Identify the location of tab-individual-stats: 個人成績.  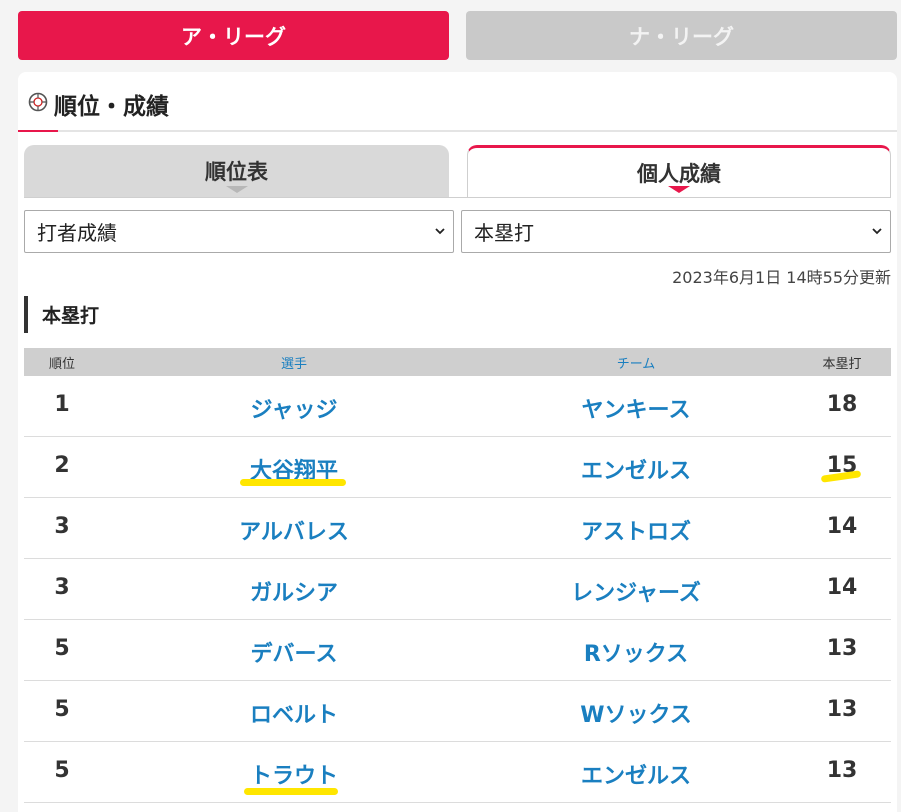
(679, 171).